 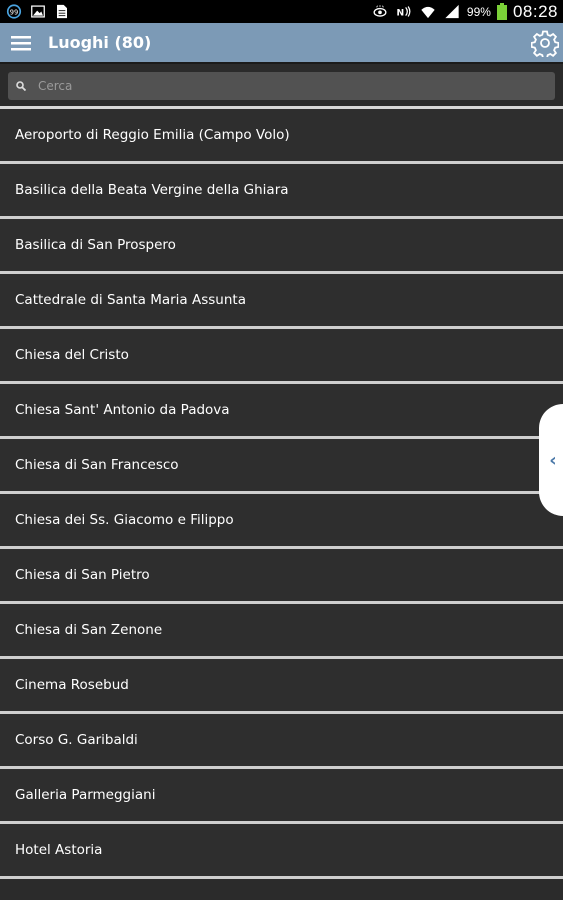 What do you see at coordinates (281, 136) in the screenshot?
I see `list-item: Aeroporto di Reggio Emilia (Campo Volo)` at bounding box center [281, 136].